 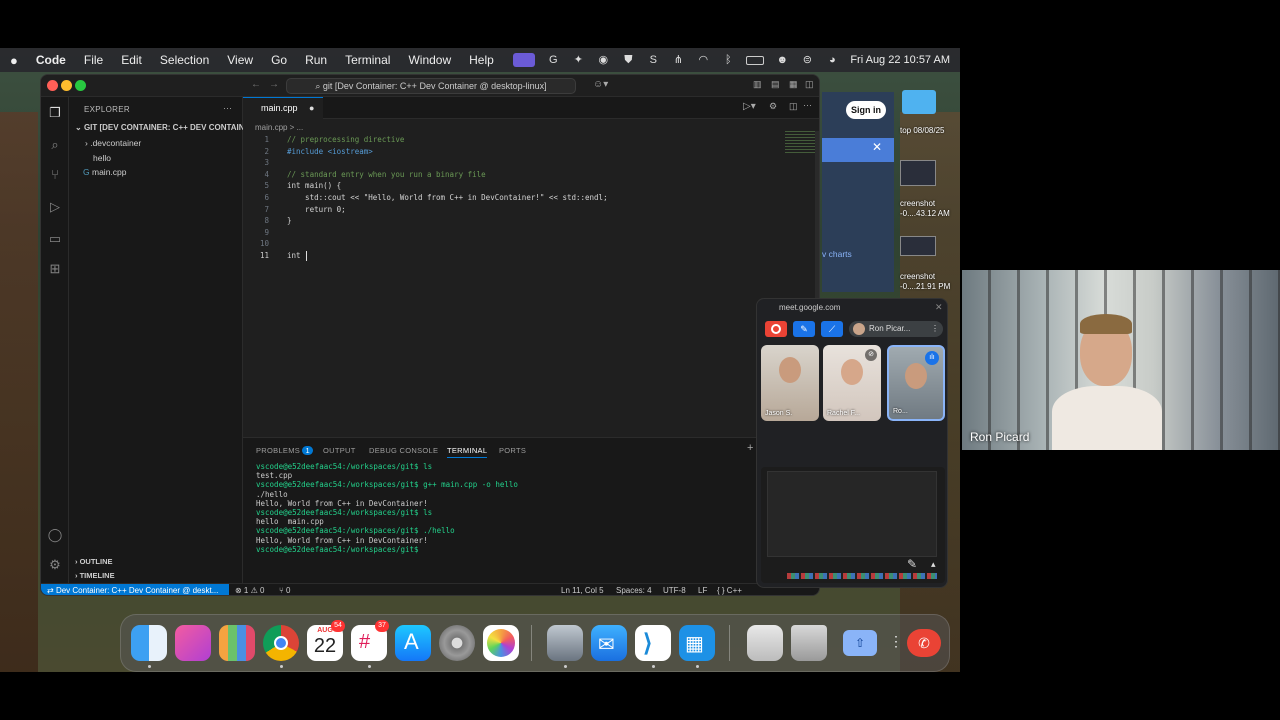 What do you see at coordinates (793, 106) in the screenshot?
I see `split-editor-icon: ◫` at bounding box center [793, 106].